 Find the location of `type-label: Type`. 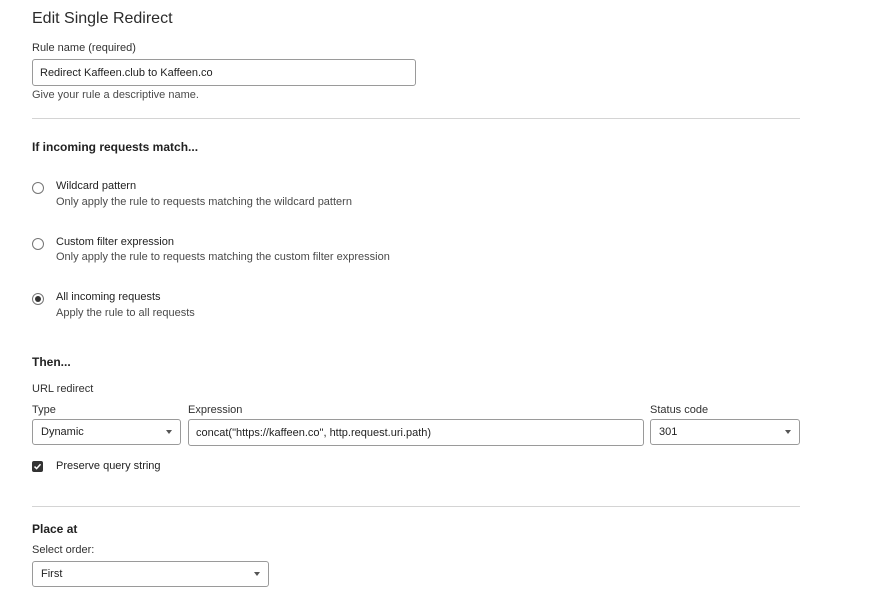

type-label: Type is located at coordinates (44, 410).